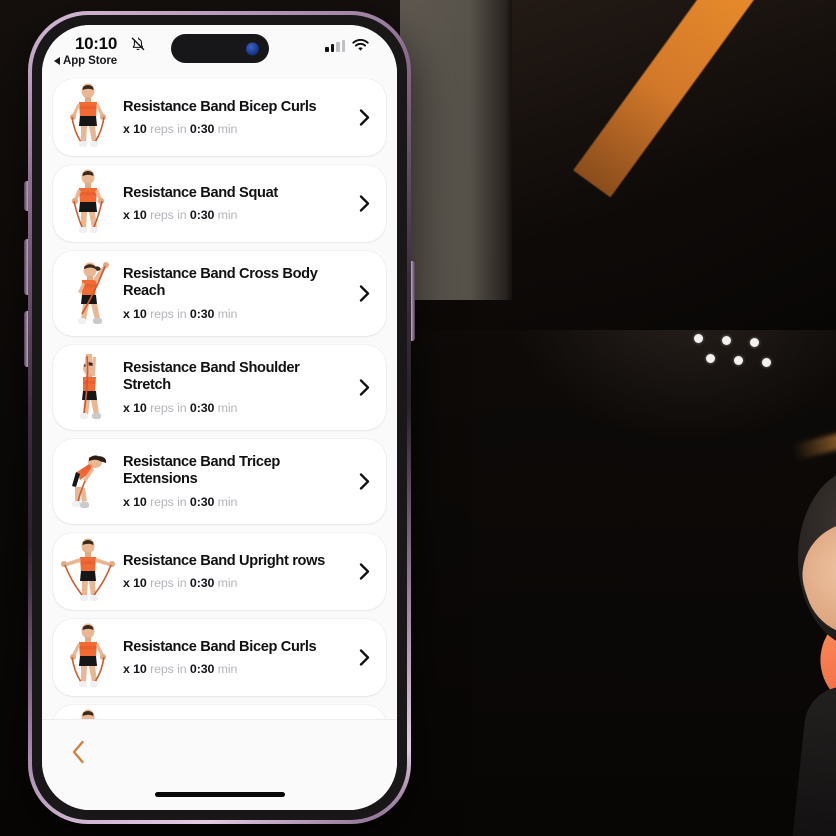 This screenshot has width=836, height=836. What do you see at coordinates (88, 572) in the screenshot?
I see `exercise-thumb-upright-rows` at bounding box center [88, 572].